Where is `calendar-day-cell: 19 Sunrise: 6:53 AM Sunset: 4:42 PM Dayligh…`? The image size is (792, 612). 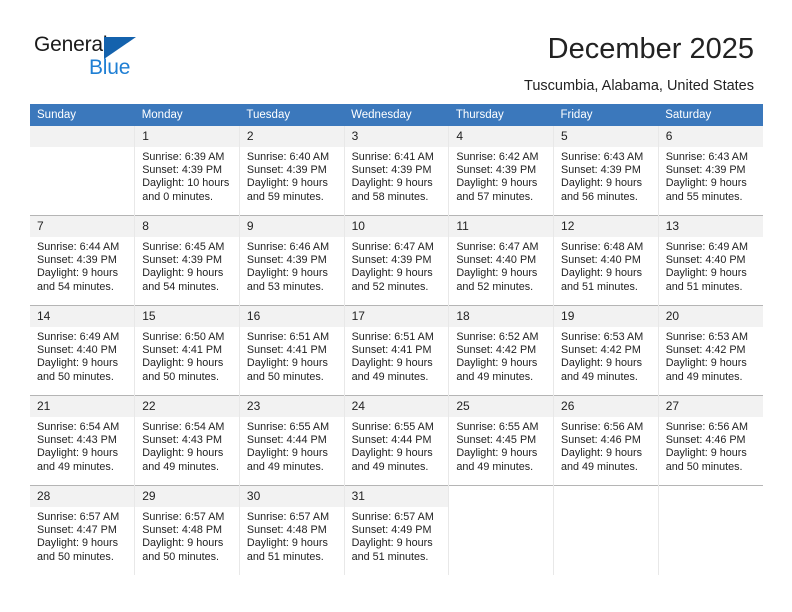
calendar-day-cell: 19 Sunrise: 6:53 AM Sunset: 4:42 PM Dayligh… is located at coordinates (606, 350).